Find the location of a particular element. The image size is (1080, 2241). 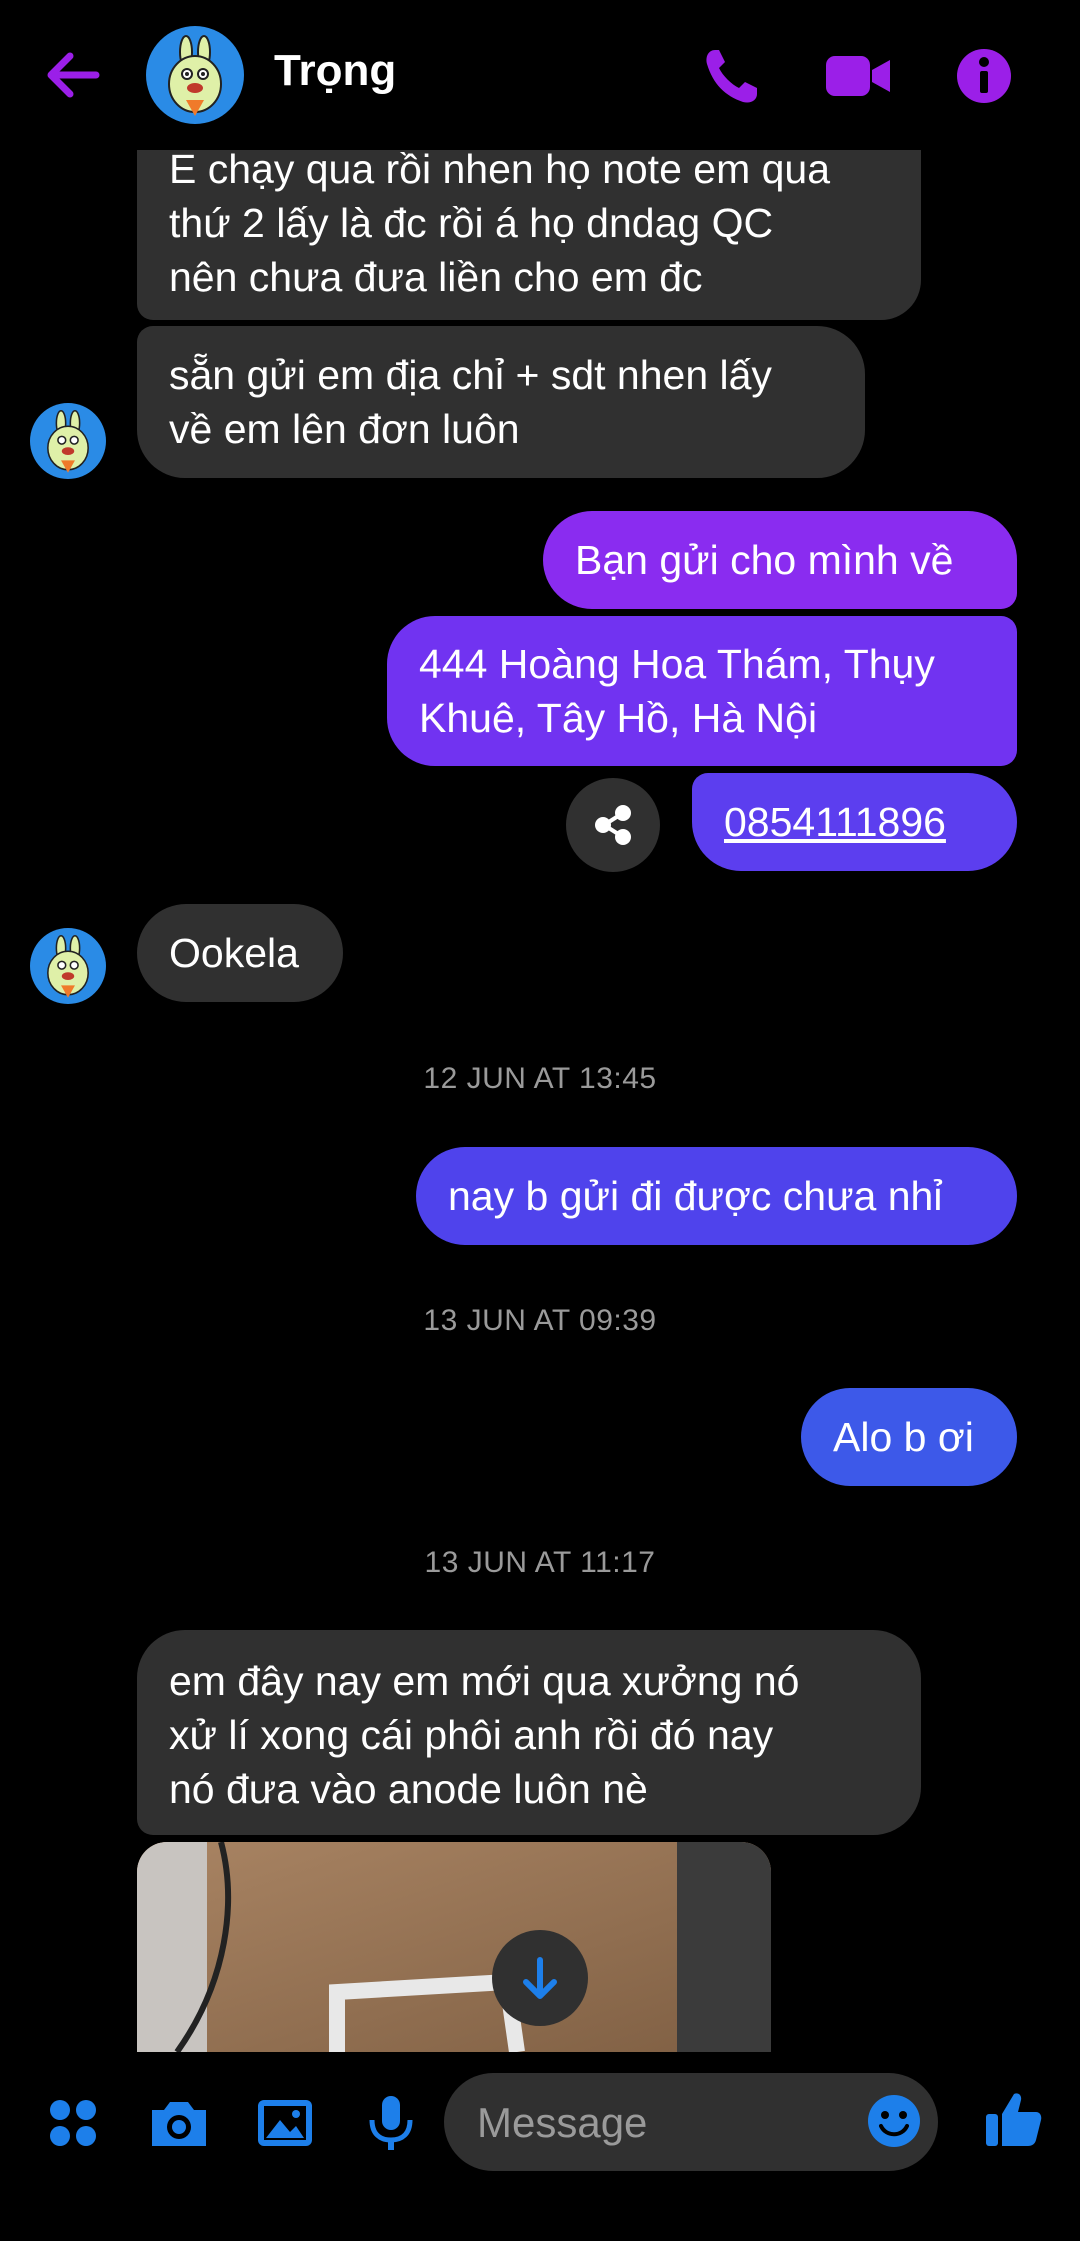

message-outgoing-phone: 0854111896 is located at coordinates (854, 822).